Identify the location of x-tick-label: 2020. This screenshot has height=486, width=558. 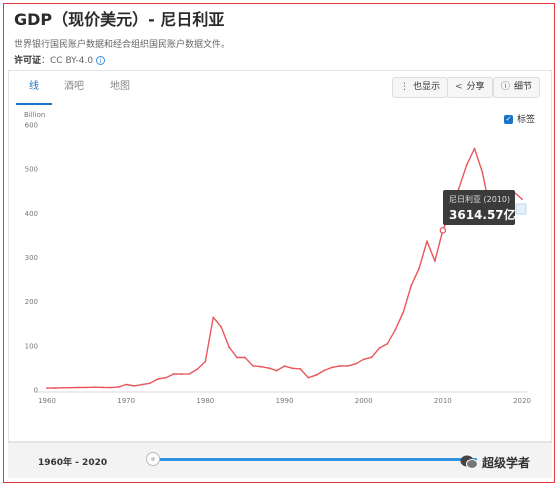
(522, 401).